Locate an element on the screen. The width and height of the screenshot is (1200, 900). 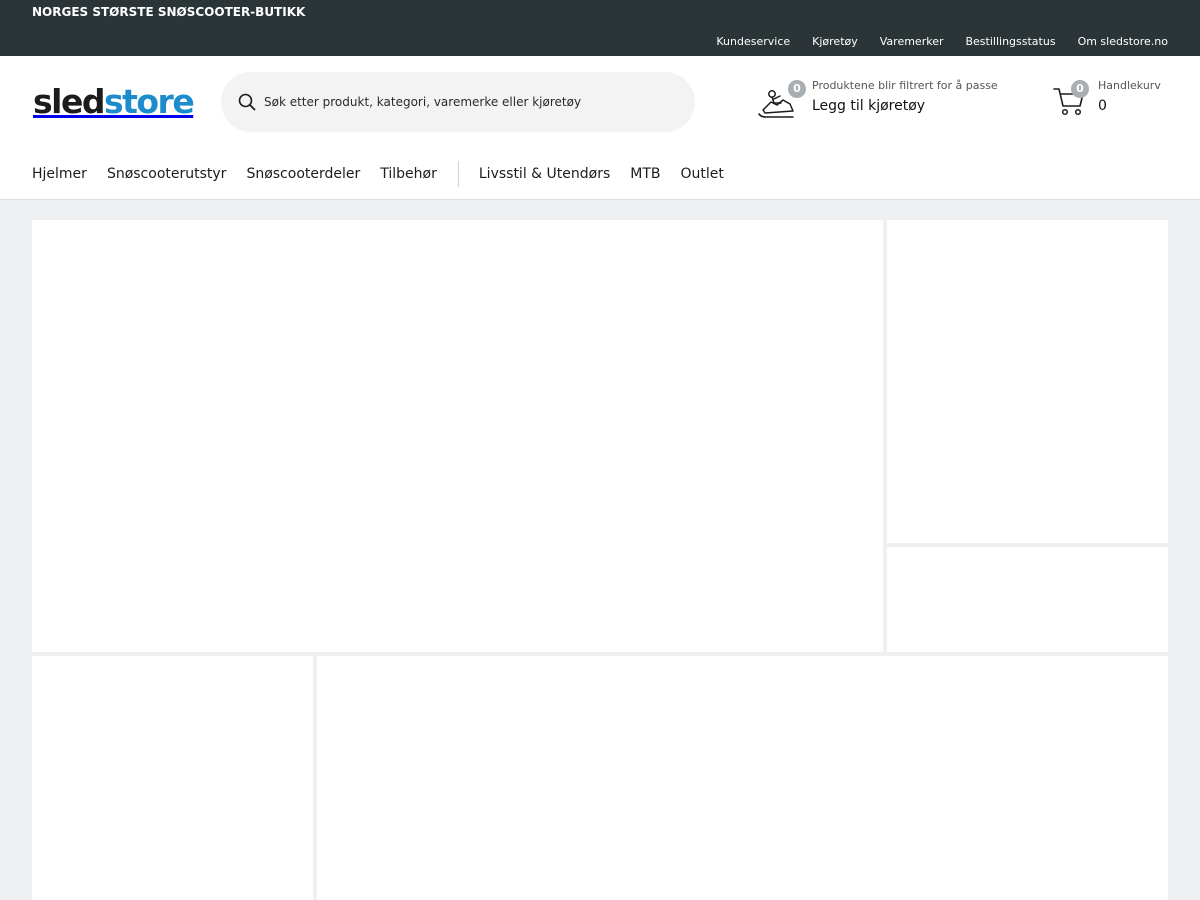
promo-tile-left is located at coordinates (172, 778).